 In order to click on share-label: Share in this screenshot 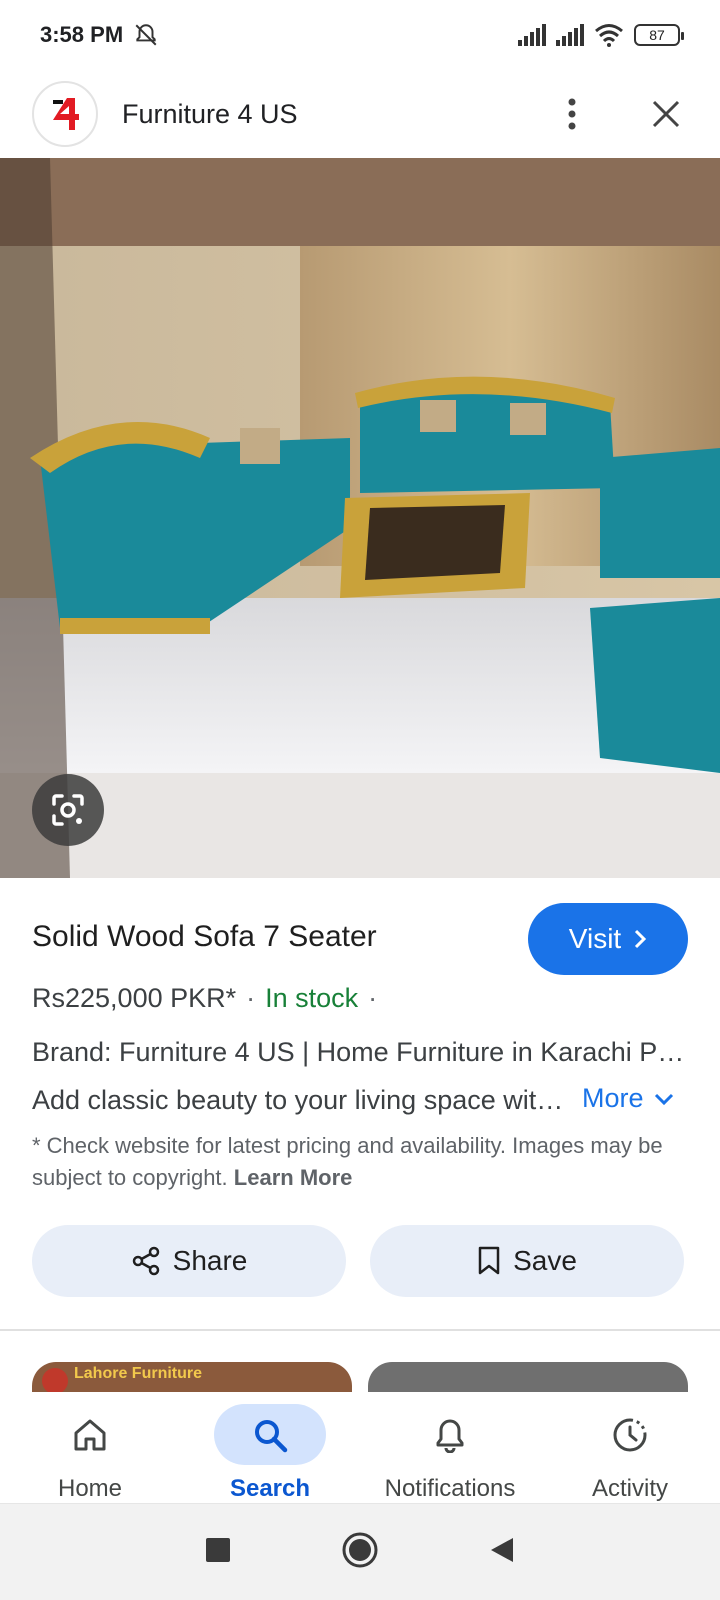, I will do `click(210, 1260)`.